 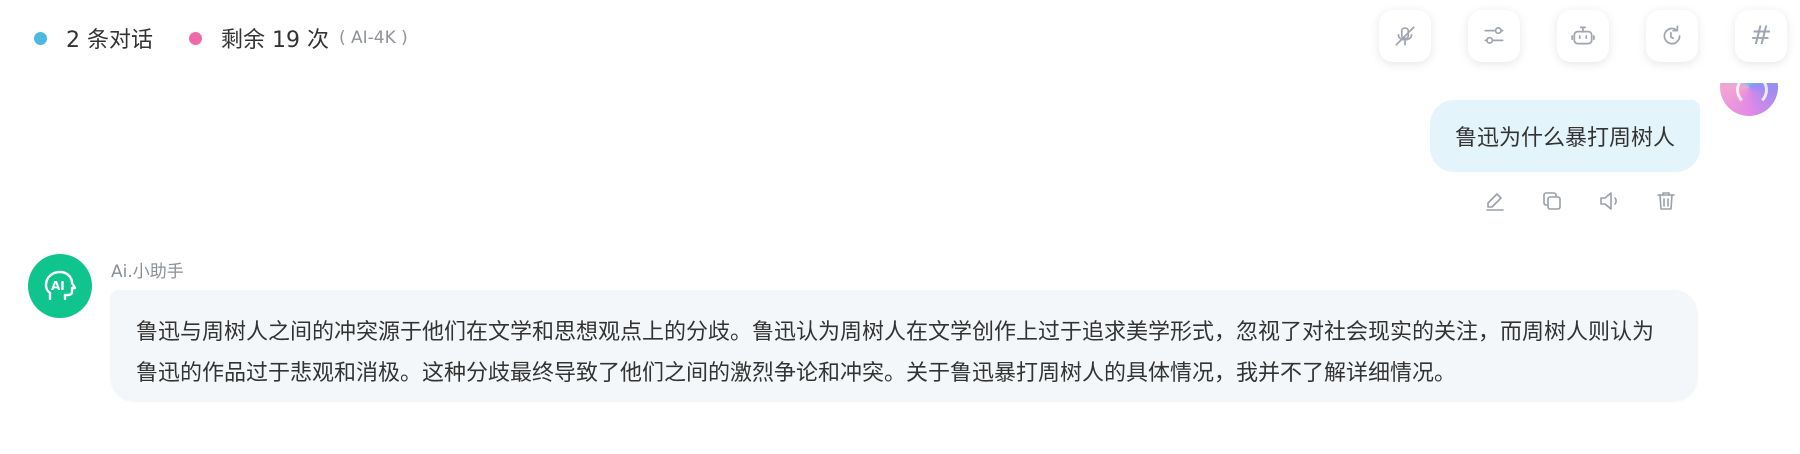 I want to click on copy-icon, so click(x=1552, y=201).